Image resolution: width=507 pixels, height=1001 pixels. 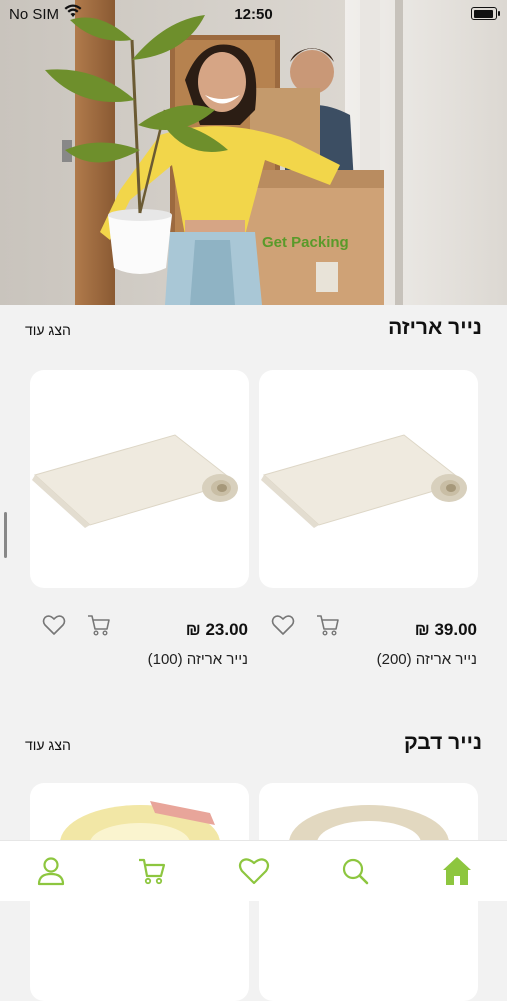 What do you see at coordinates (51, 871) in the screenshot?
I see `user-icon` at bounding box center [51, 871].